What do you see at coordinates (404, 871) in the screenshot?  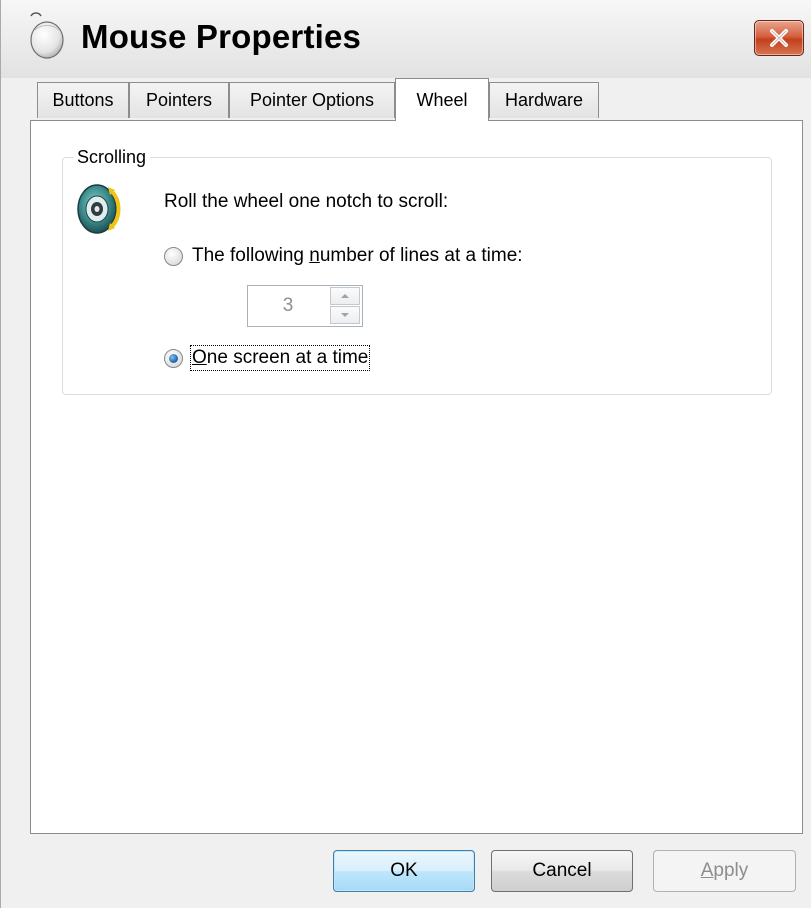 I see `ok-button: OK` at bounding box center [404, 871].